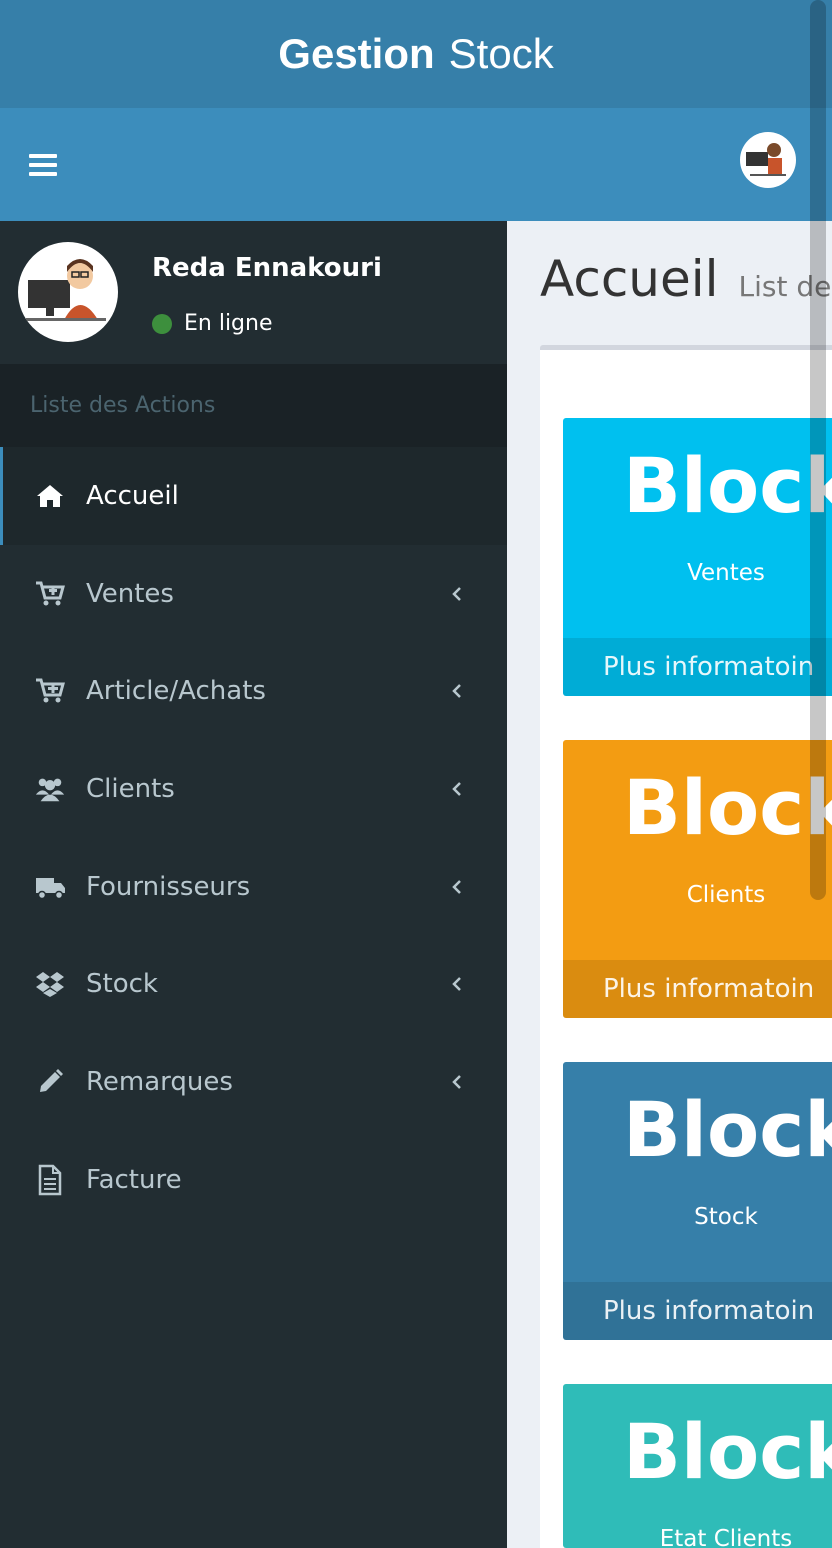 Image resolution: width=832 pixels, height=1548 pixels. What do you see at coordinates (228, 323) in the screenshot?
I see `status-text: En ligne` at bounding box center [228, 323].